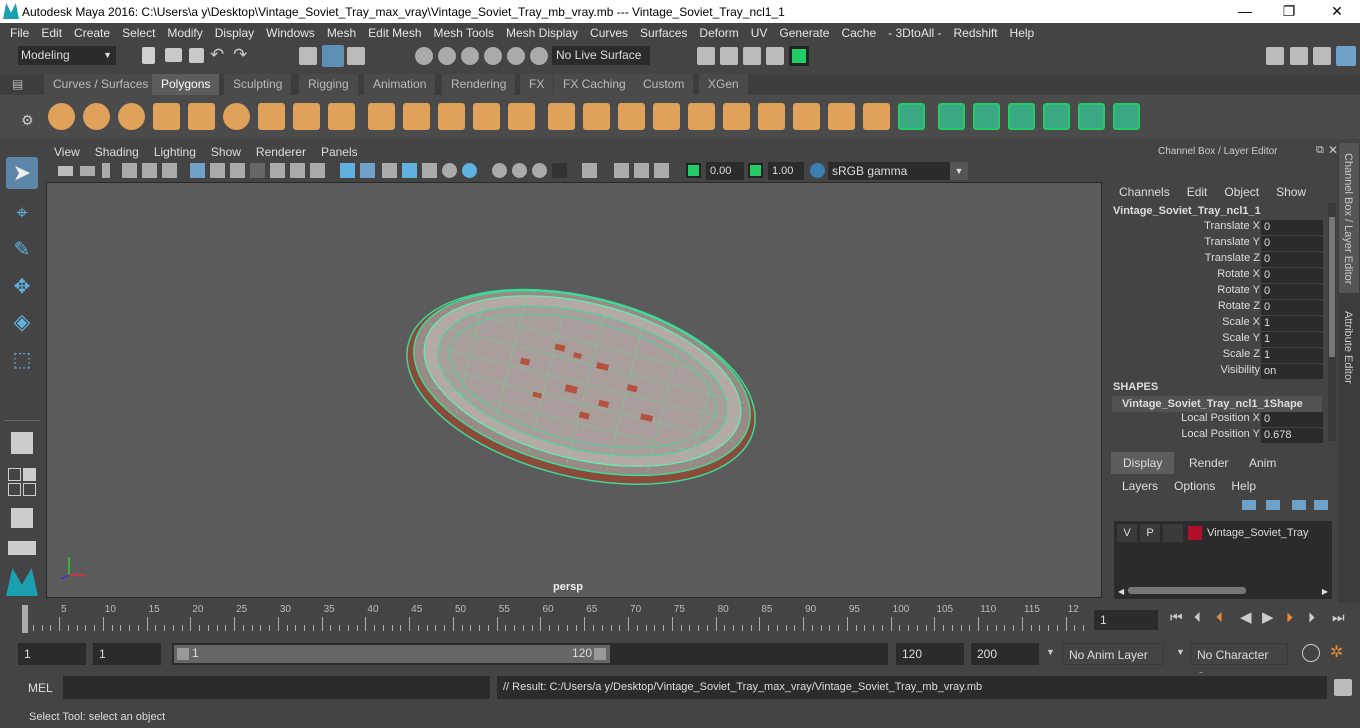 The image size is (1360, 728). What do you see at coordinates (521, 116) in the screenshot?
I see `combine-icon` at bounding box center [521, 116].